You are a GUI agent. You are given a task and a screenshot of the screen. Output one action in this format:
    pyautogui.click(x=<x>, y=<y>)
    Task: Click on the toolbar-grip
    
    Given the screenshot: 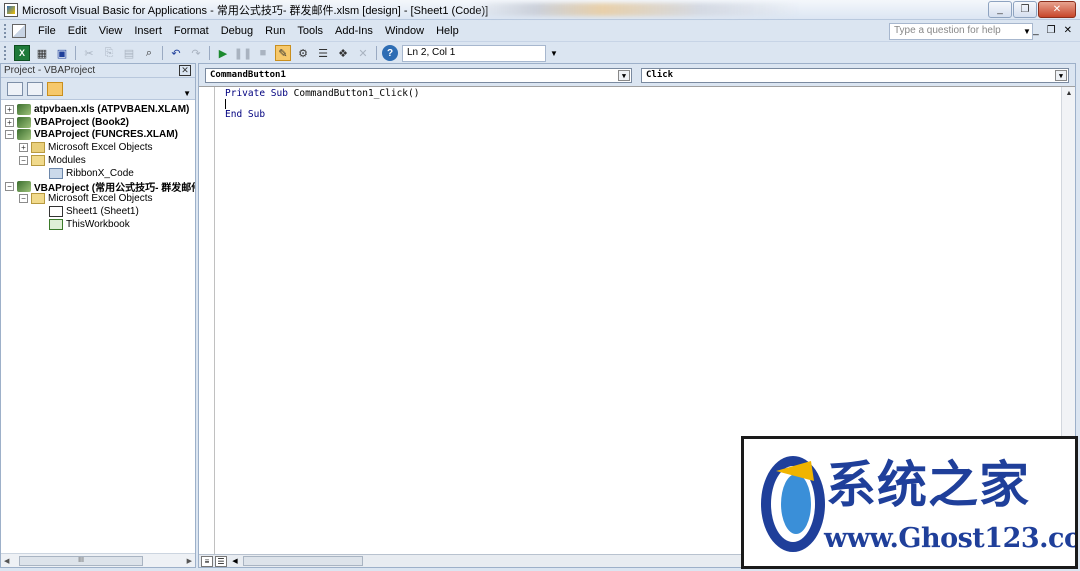 What is the action you would take?
    pyautogui.click(x=6, y=53)
    